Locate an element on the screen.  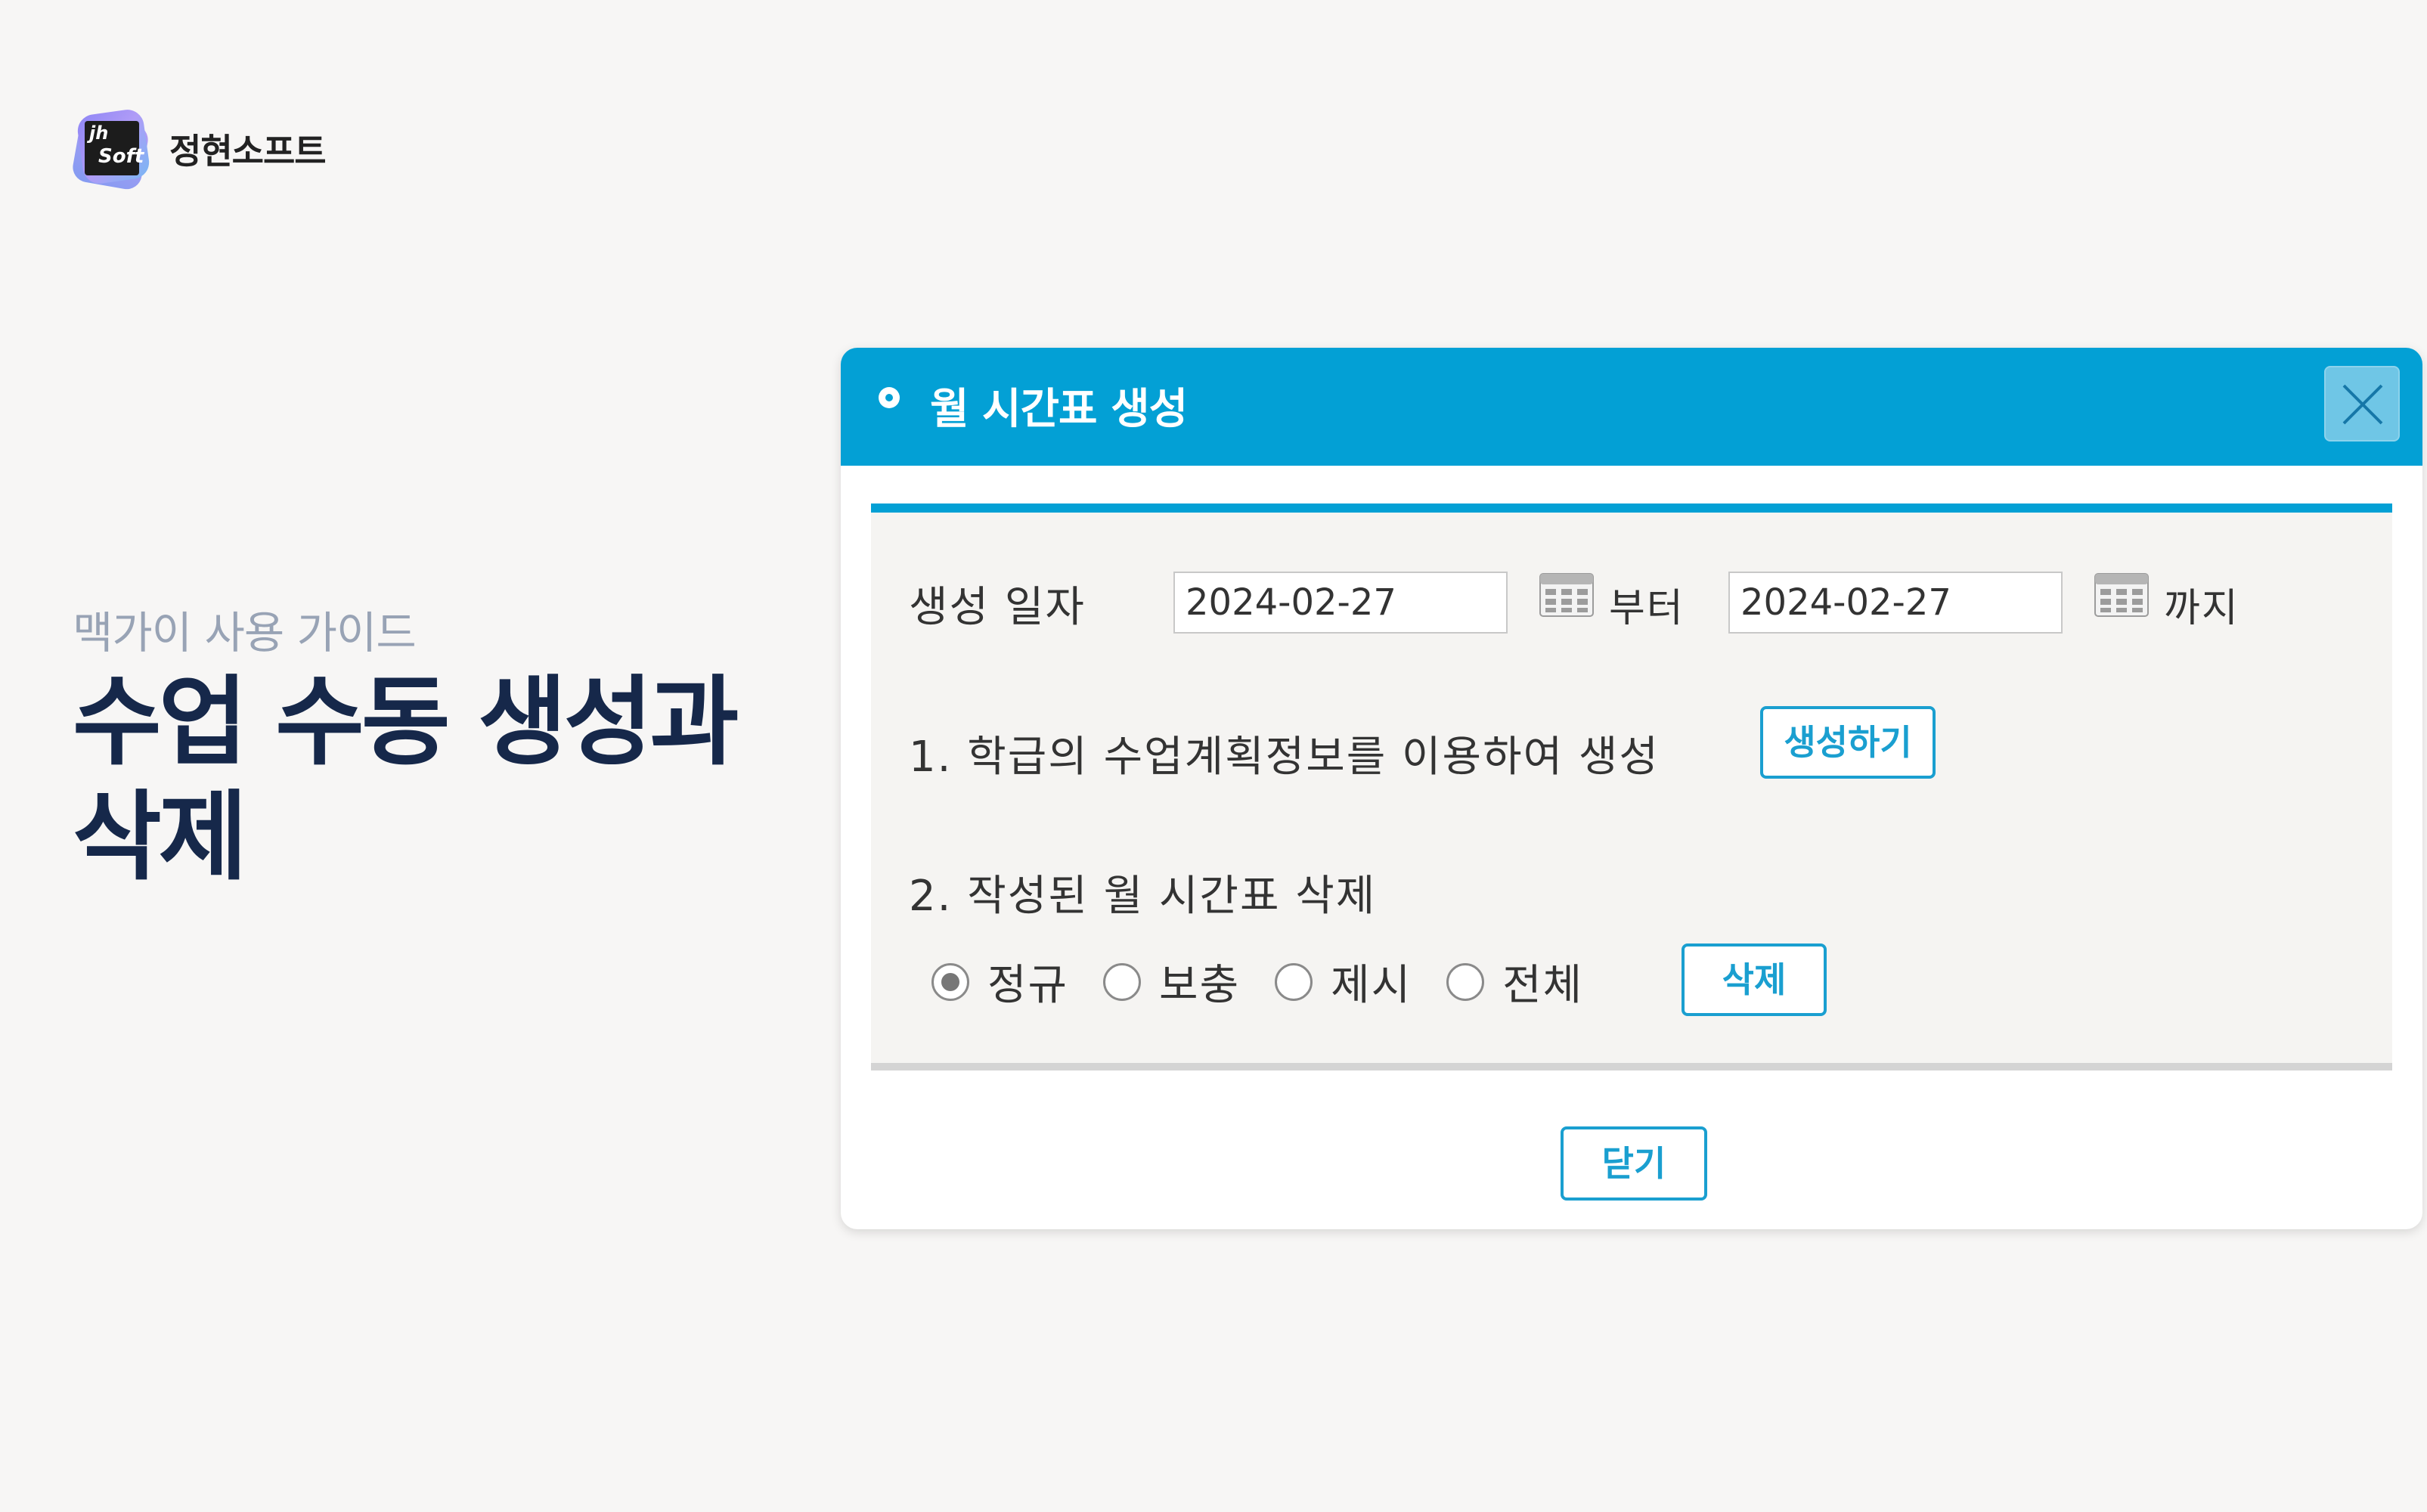
generate-button: 생성하기 is located at coordinates (1848, 743).